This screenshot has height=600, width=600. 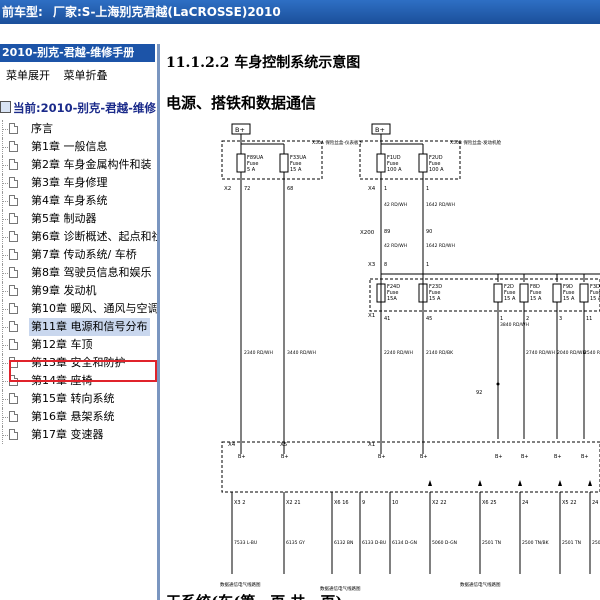 What do you see at coordinates (385, 265) in the screenshot?
I see `pin-number: 8` at bounding box center [385, 265].